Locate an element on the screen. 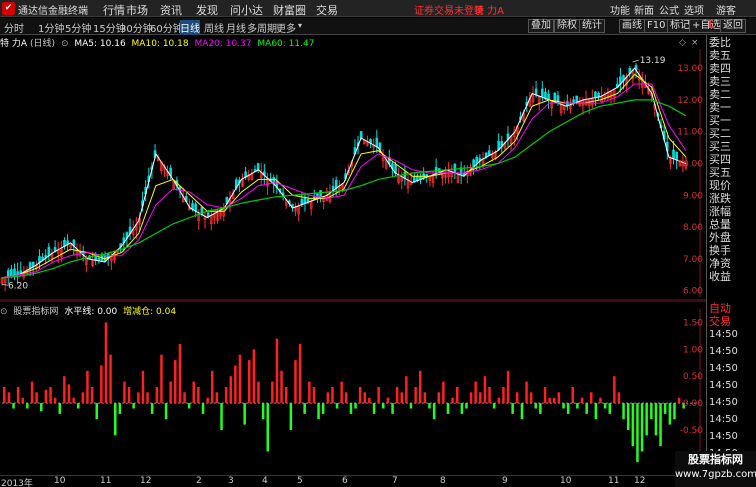 The width and height of the screenshot is (756, 487). period-5min: 5分钟 is located at coordinates (78, 27).